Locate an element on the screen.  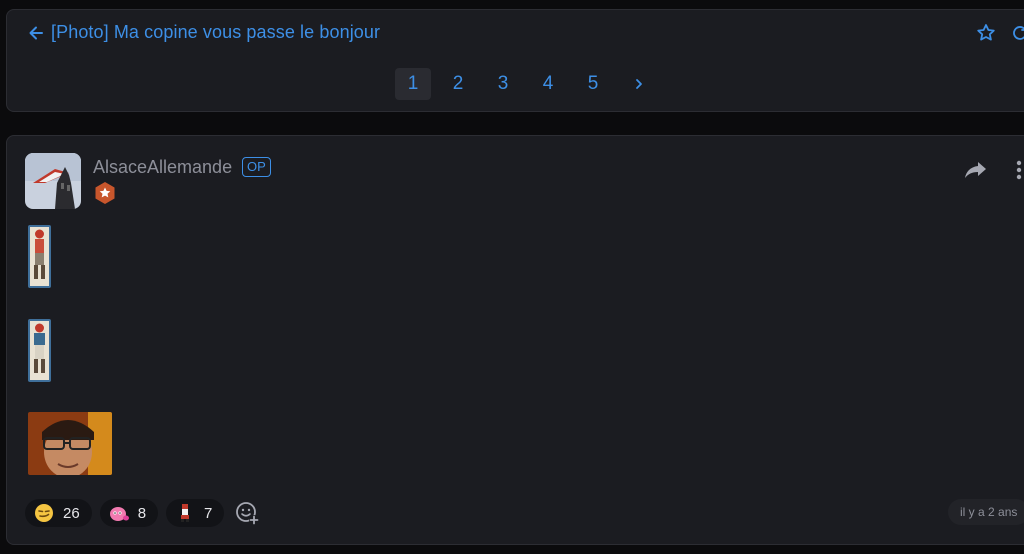
share-icon is located at coordinates (976, 170).